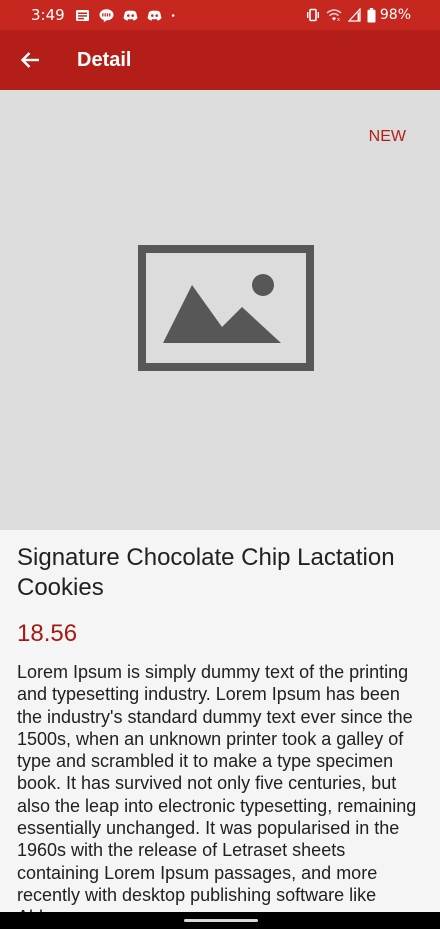 This screenshot has width=440, height=929. I want to click on status-notification-icons, so click(131, 15).